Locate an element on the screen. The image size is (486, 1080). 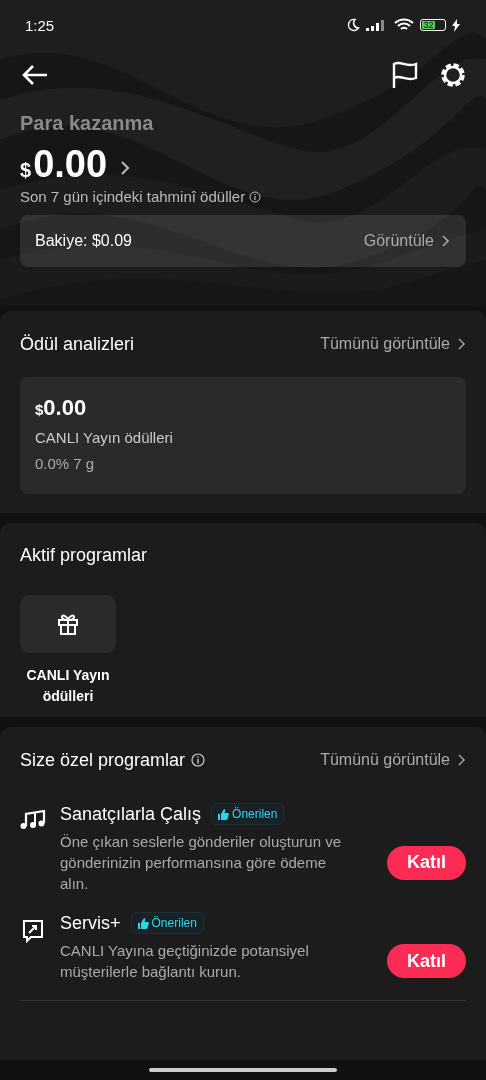
reward-amount: 0.00 is located at coordinates (65, 408).